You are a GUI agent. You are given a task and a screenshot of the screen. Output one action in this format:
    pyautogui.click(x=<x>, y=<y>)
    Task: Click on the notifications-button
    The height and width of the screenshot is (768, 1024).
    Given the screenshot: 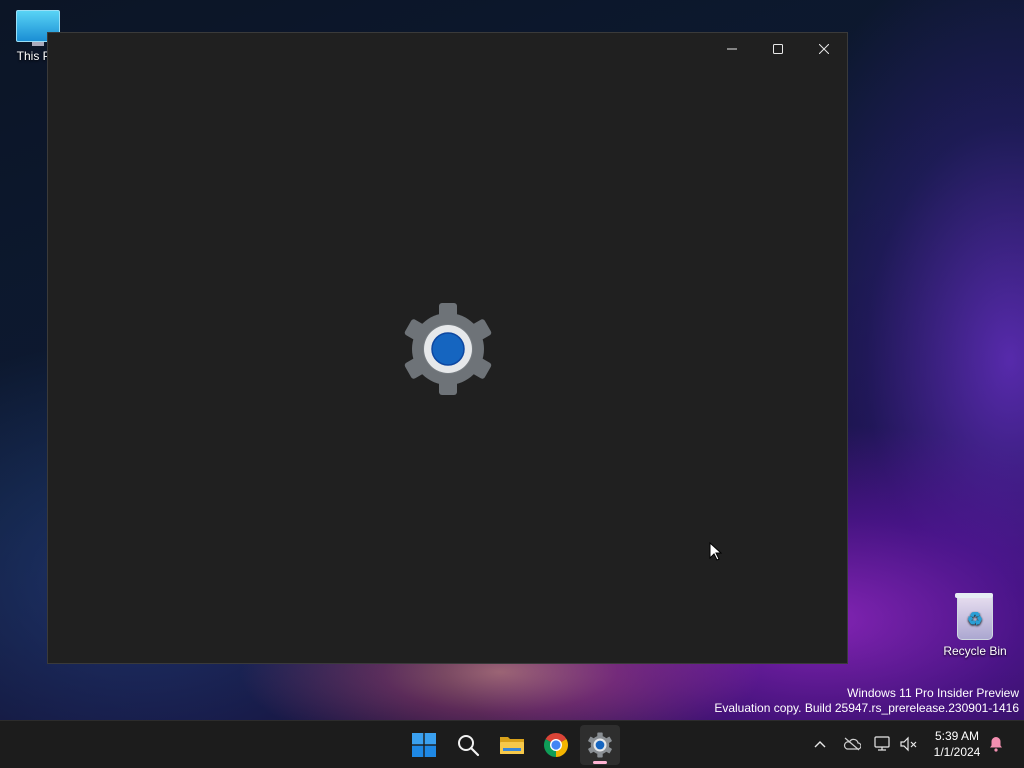 What is the action you would take?
    pyautogui.click(x=996, y=744)
    